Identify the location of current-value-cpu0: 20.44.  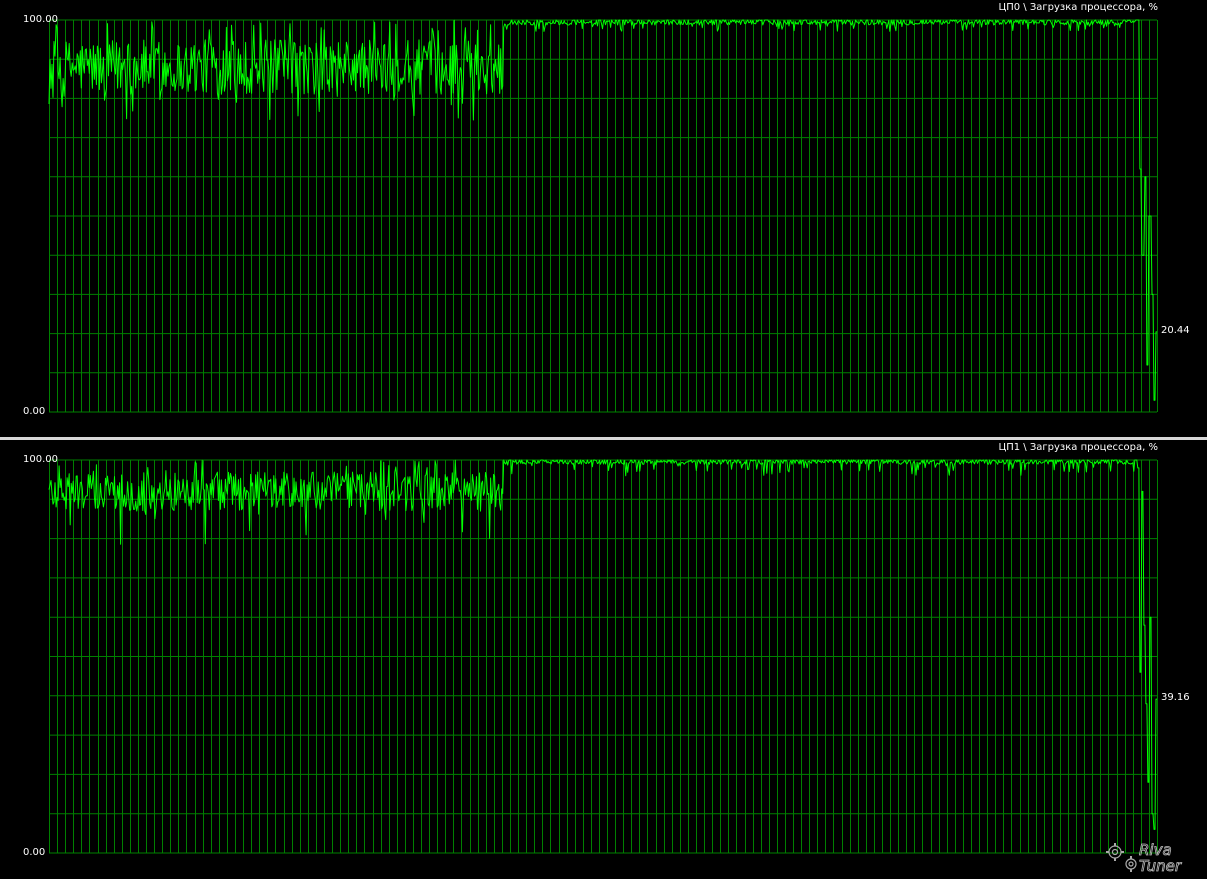
(1175, 330).